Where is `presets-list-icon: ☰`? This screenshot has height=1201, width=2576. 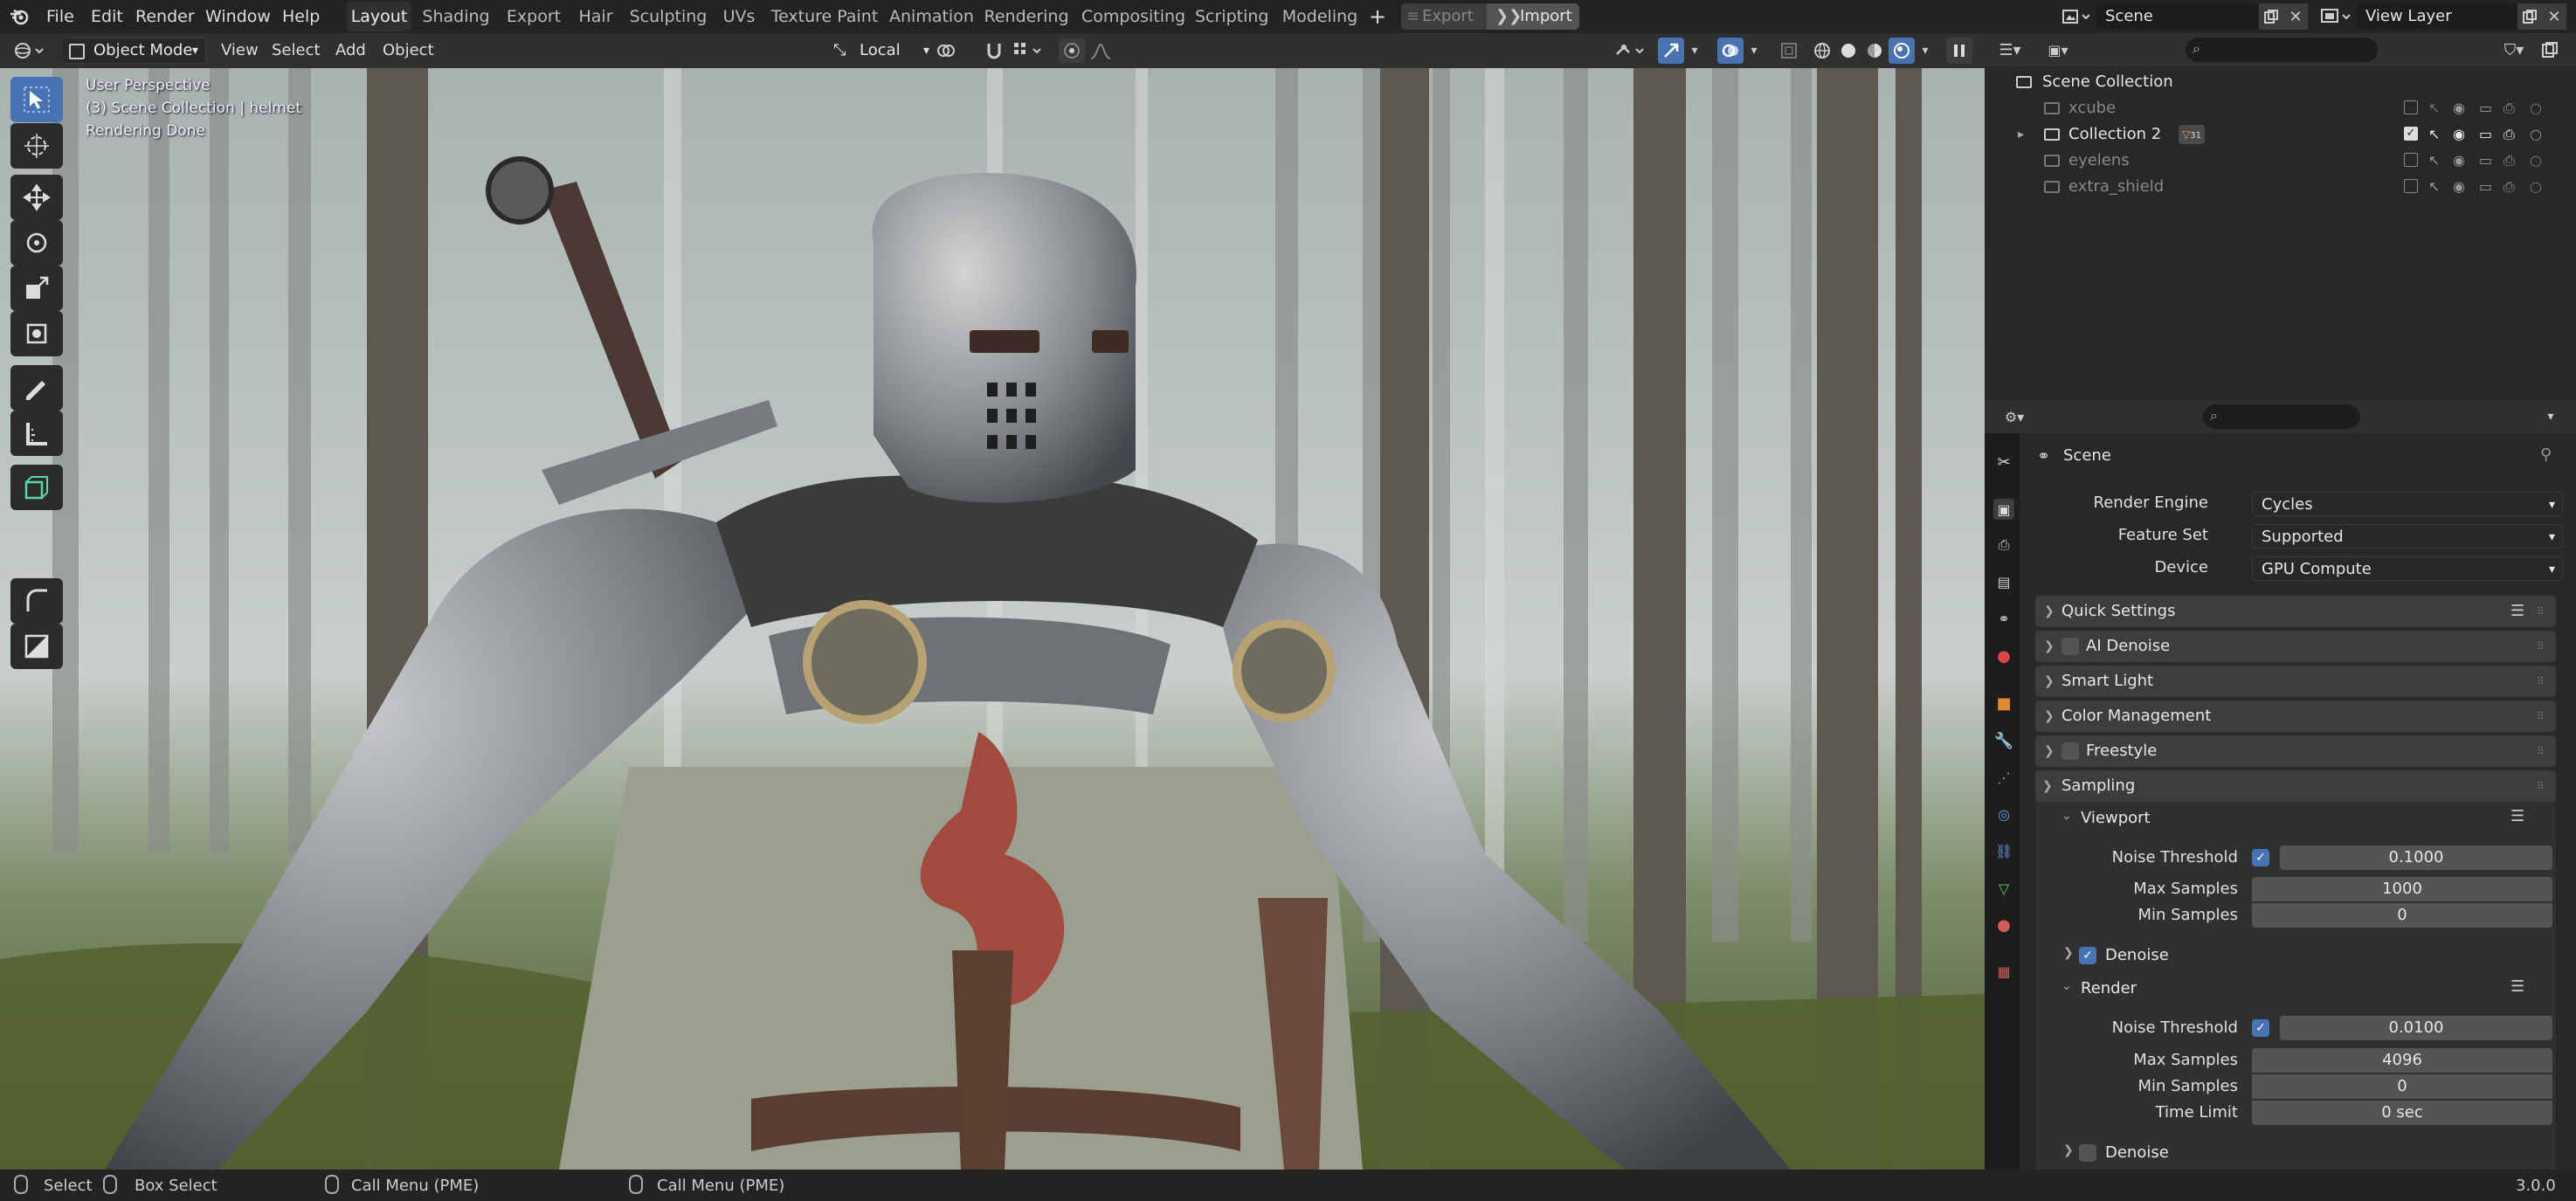
presets-list-icon: ☰ is located at coordinates (2517, 611).